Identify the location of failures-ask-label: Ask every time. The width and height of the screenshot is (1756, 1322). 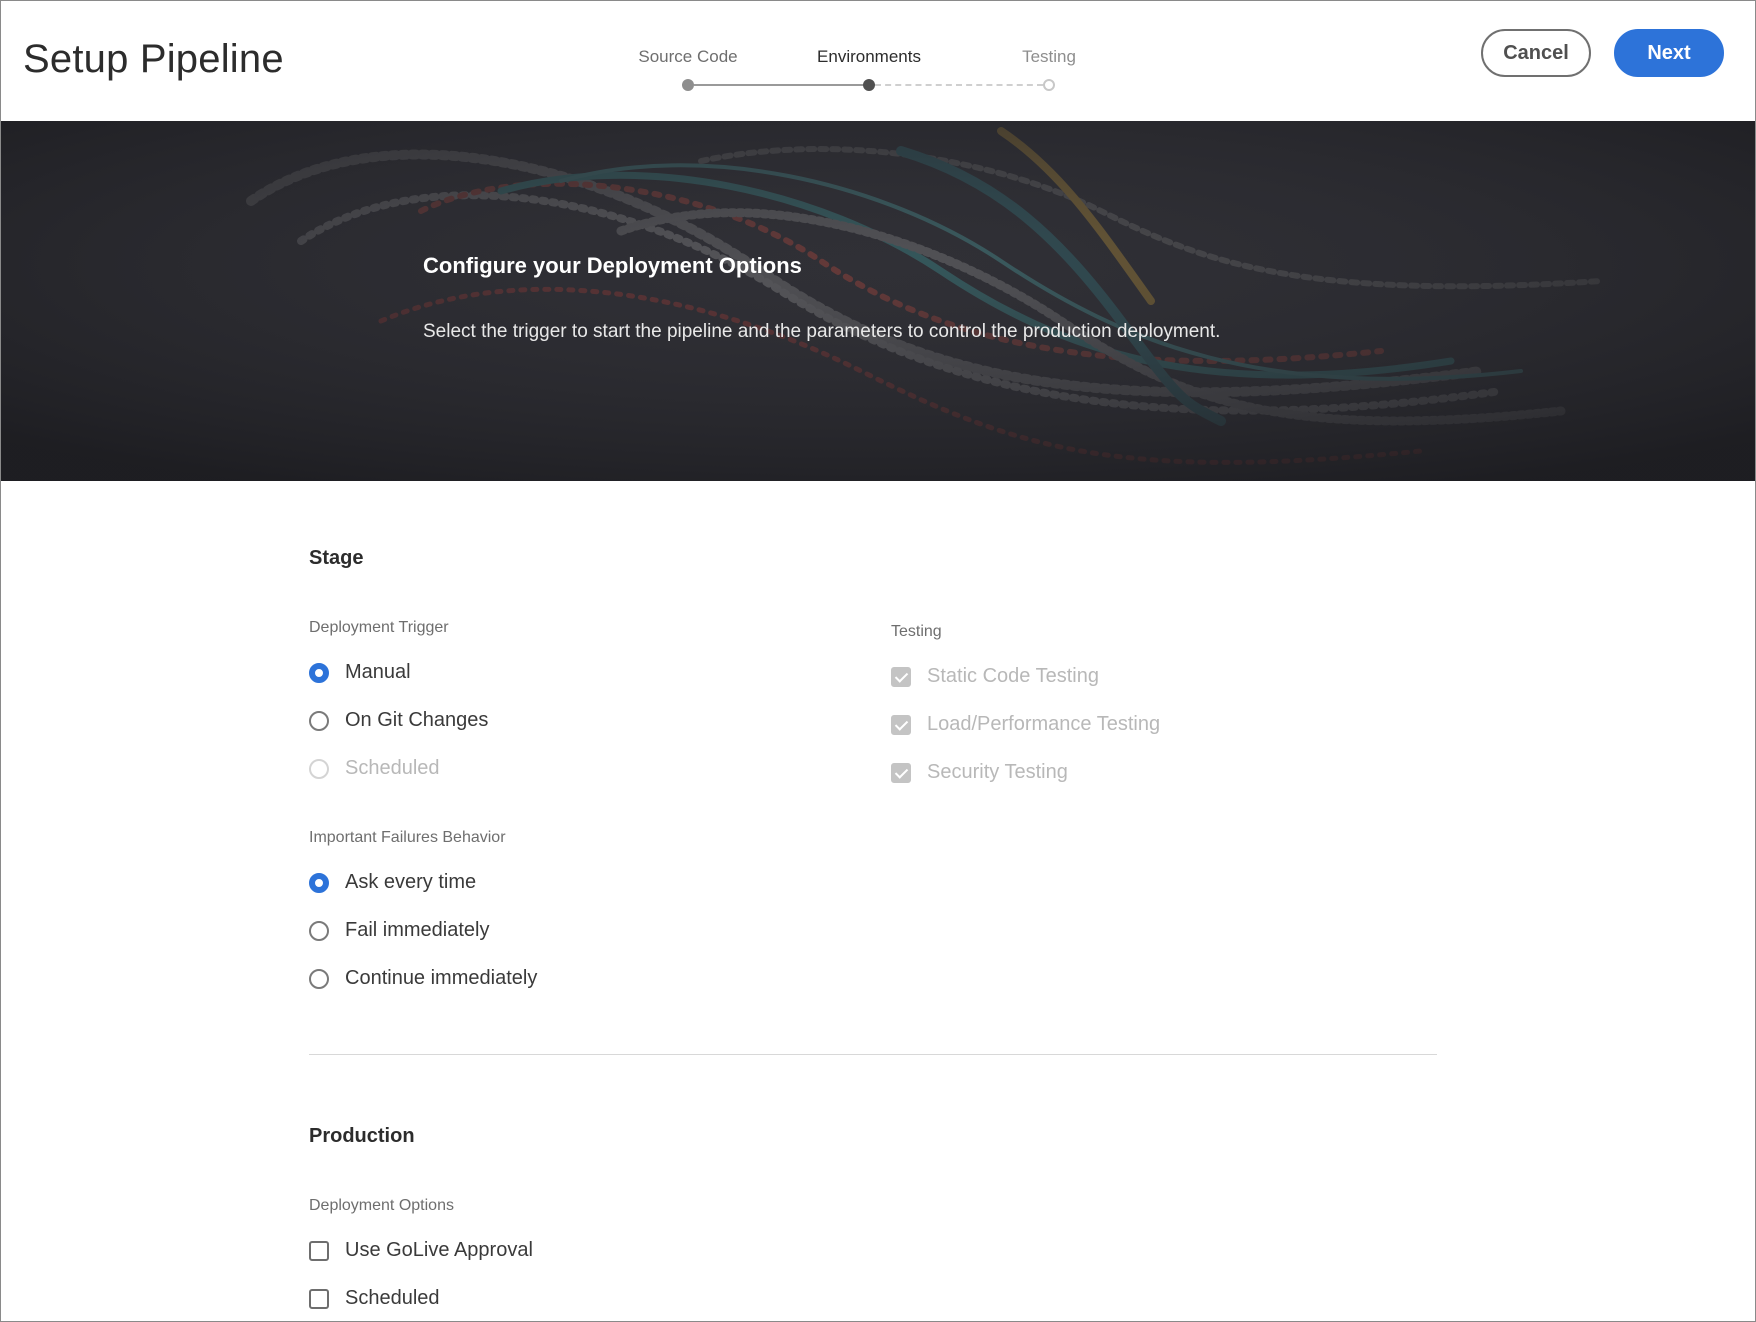
(410, 882).